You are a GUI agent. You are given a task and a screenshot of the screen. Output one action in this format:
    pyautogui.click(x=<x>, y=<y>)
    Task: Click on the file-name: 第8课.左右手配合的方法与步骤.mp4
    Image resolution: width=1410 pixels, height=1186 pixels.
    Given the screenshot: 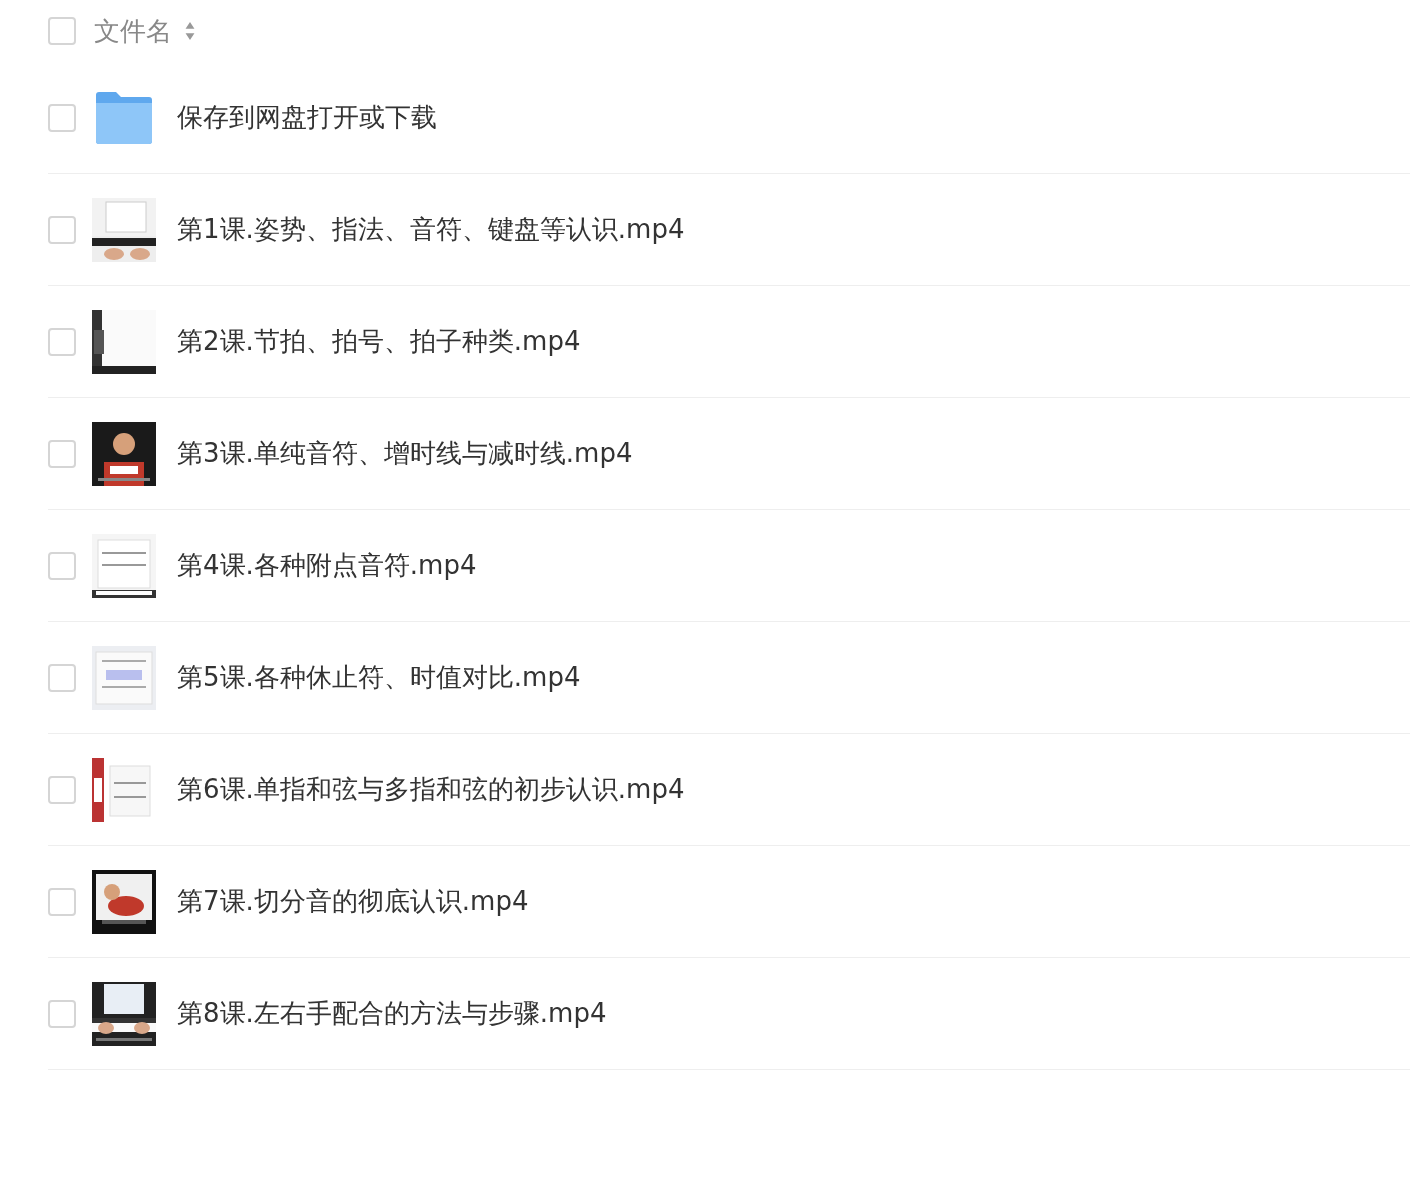 What is the action you would take?
    pyautogui.click(x=392, y=1013)
    